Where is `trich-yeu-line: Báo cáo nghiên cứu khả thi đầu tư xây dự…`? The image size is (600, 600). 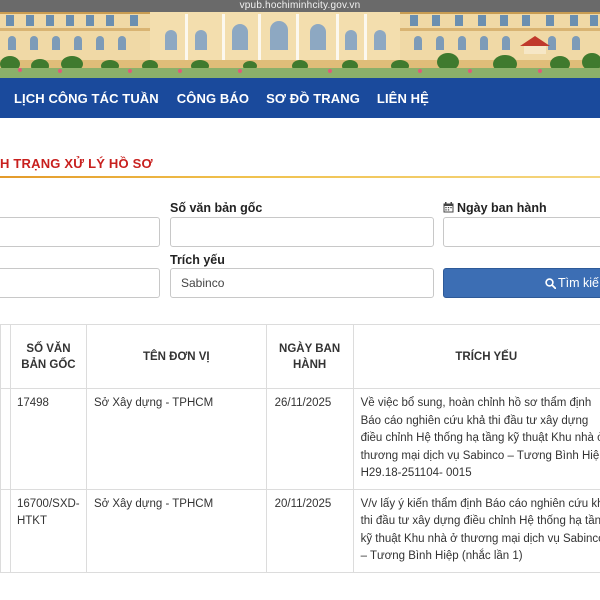 trich-yeu-line: Báo cáo nghiên cứu khả thi đầu tư xây dự… is located at coordinates (474, 420).